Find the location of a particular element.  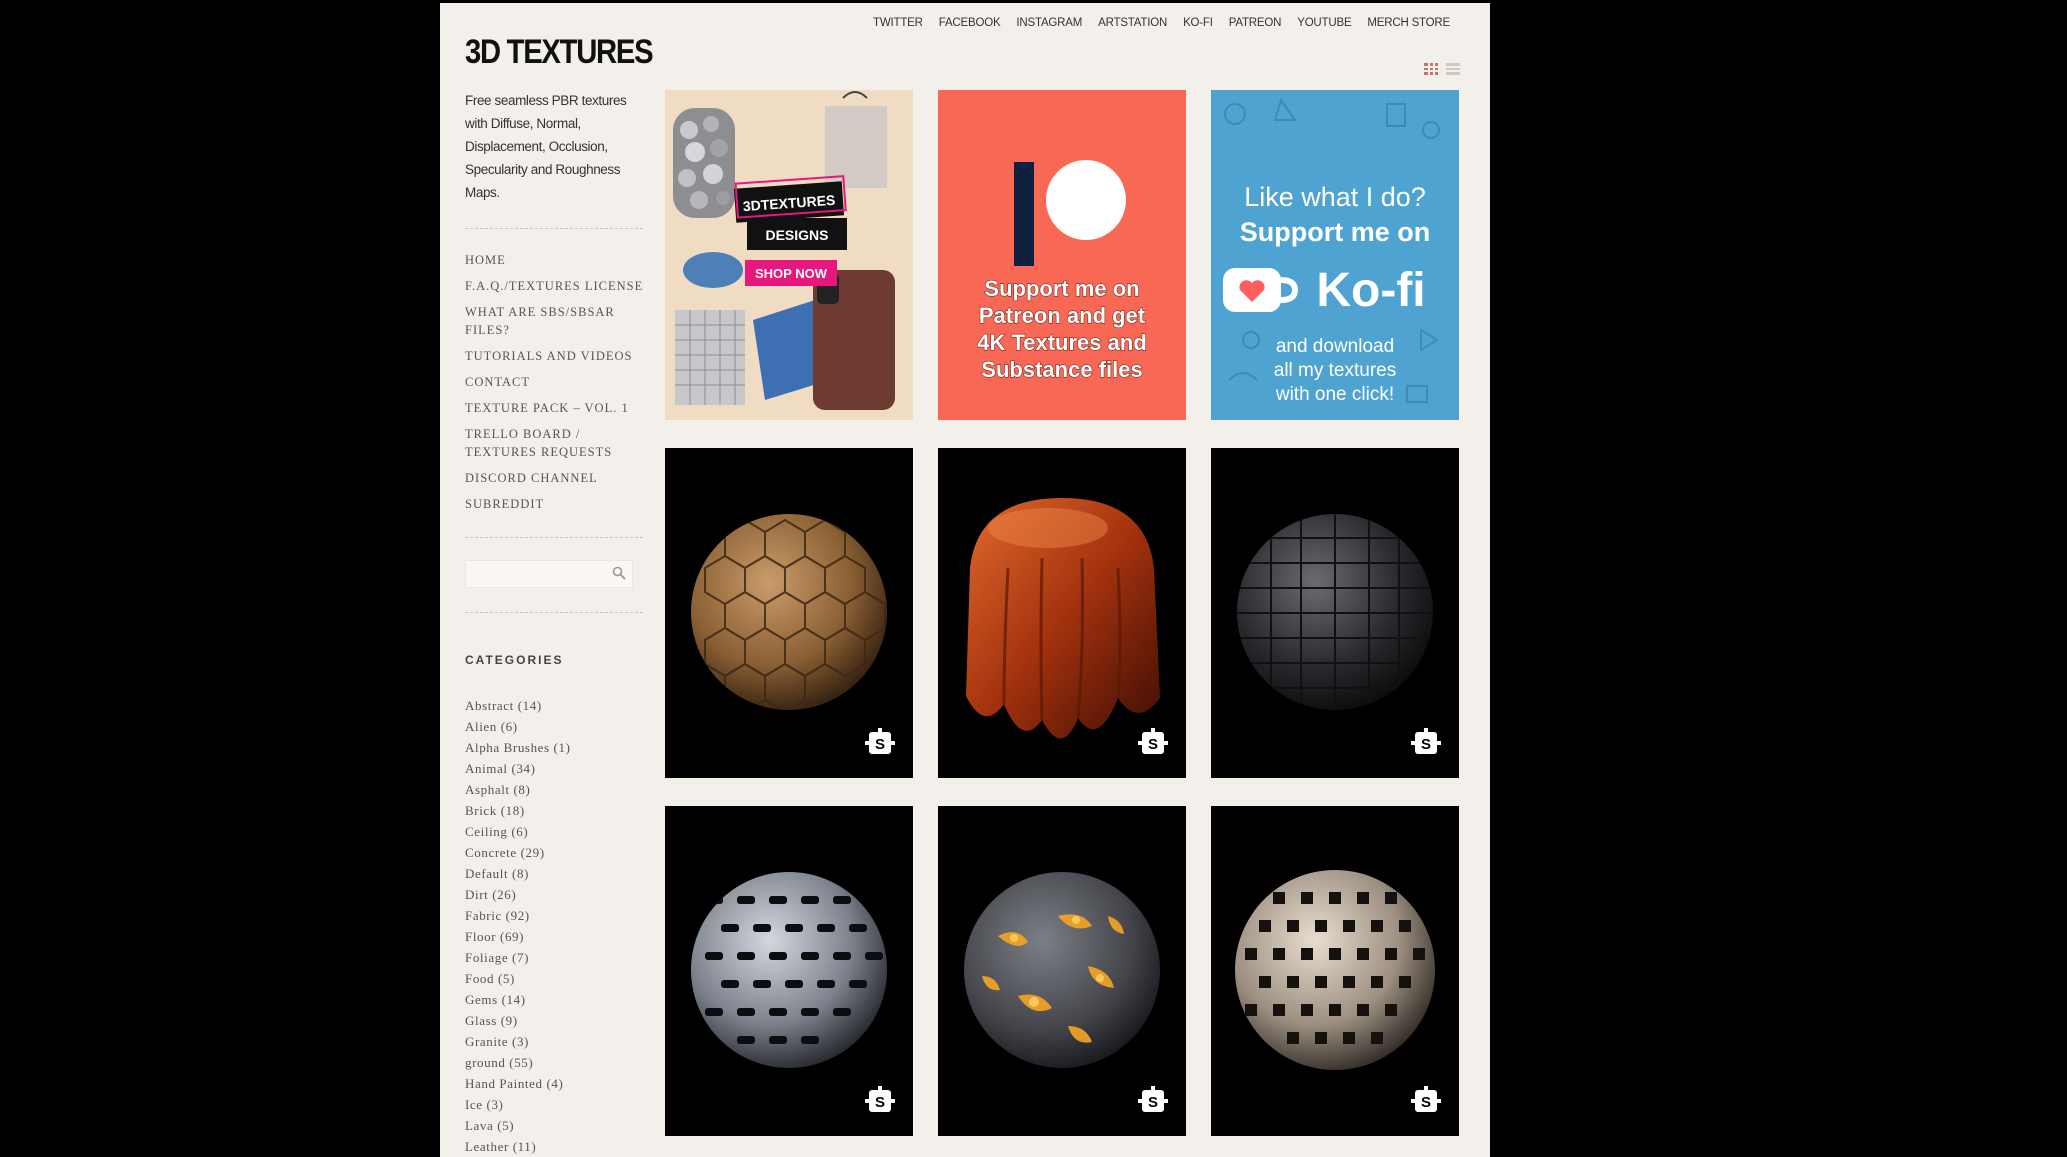

category-item: ground (55) is located at coordinates (555, 1062).